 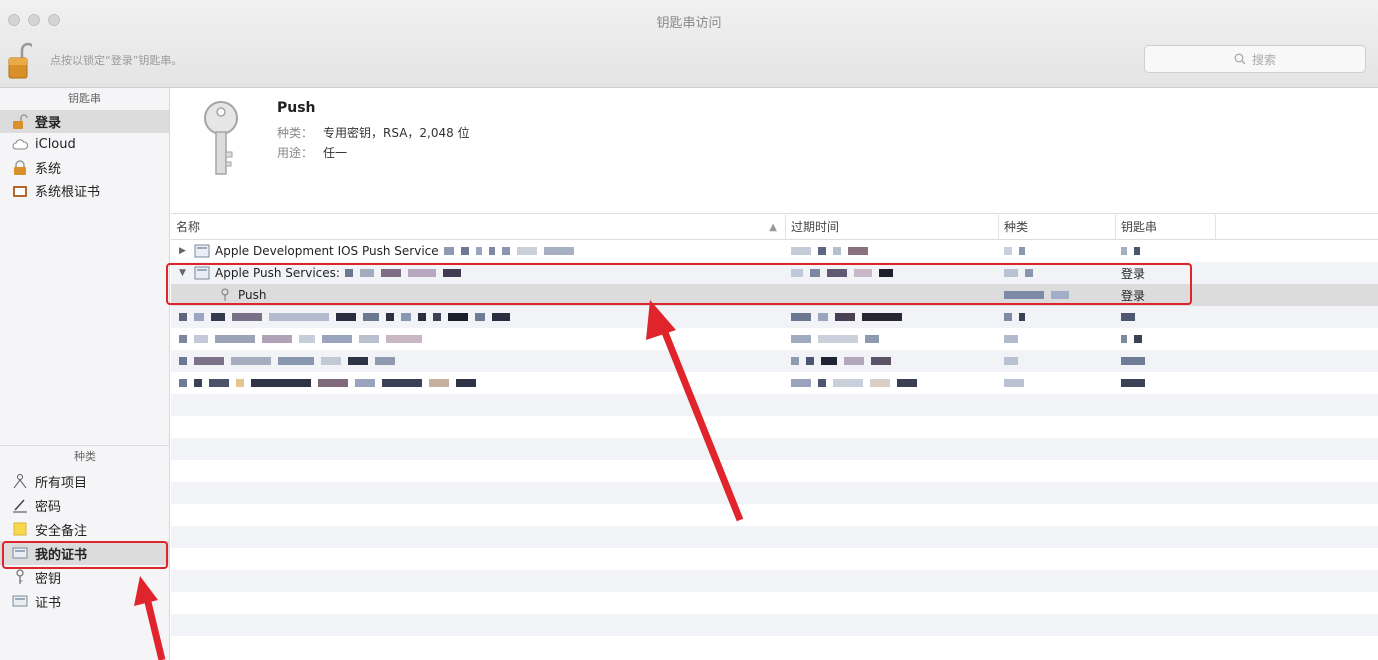 I want to click on sort-ascending-icon: ▲, so click(x=773, y=227).